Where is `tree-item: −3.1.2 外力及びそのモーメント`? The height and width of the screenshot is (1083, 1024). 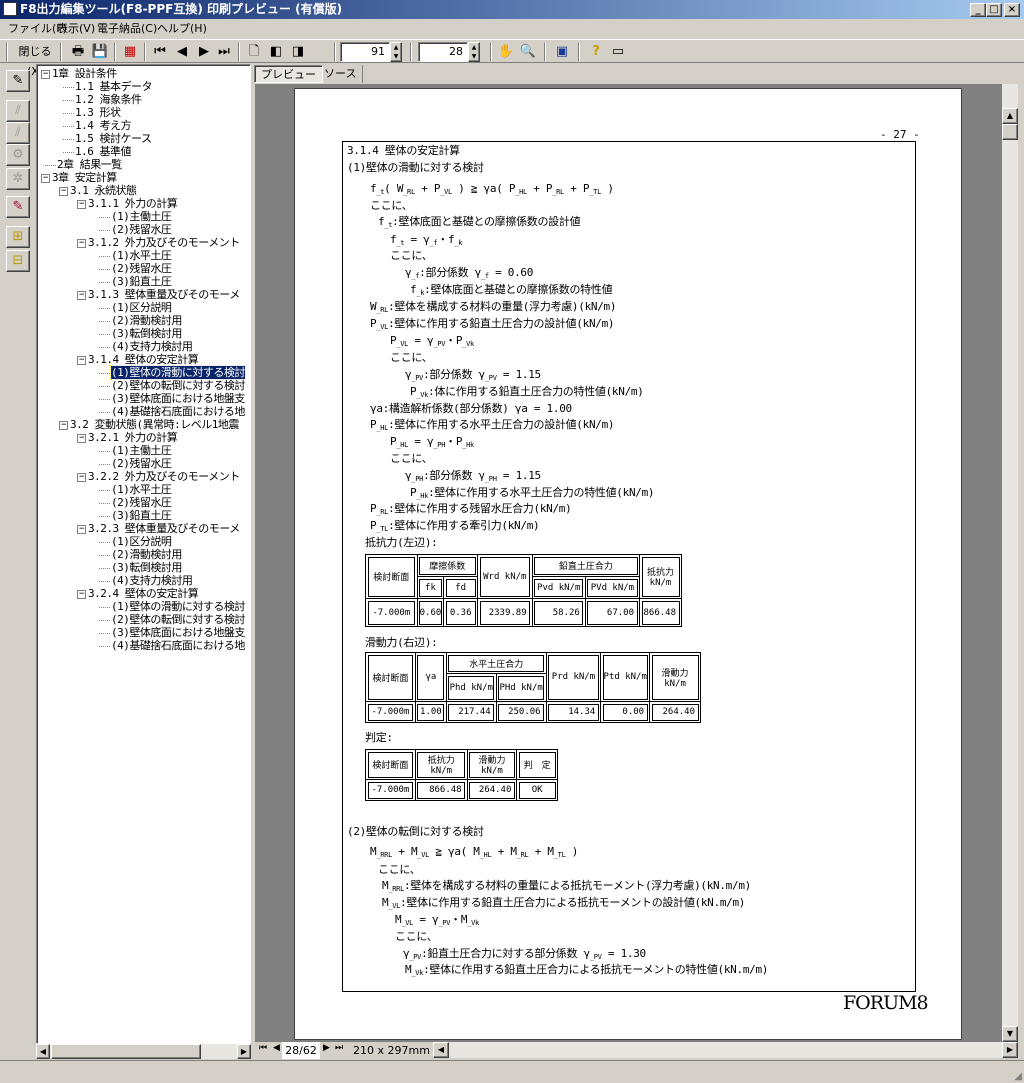 tree-item: −3.1.2 外力及びそのモーメント is located at coordinates (138, 242).